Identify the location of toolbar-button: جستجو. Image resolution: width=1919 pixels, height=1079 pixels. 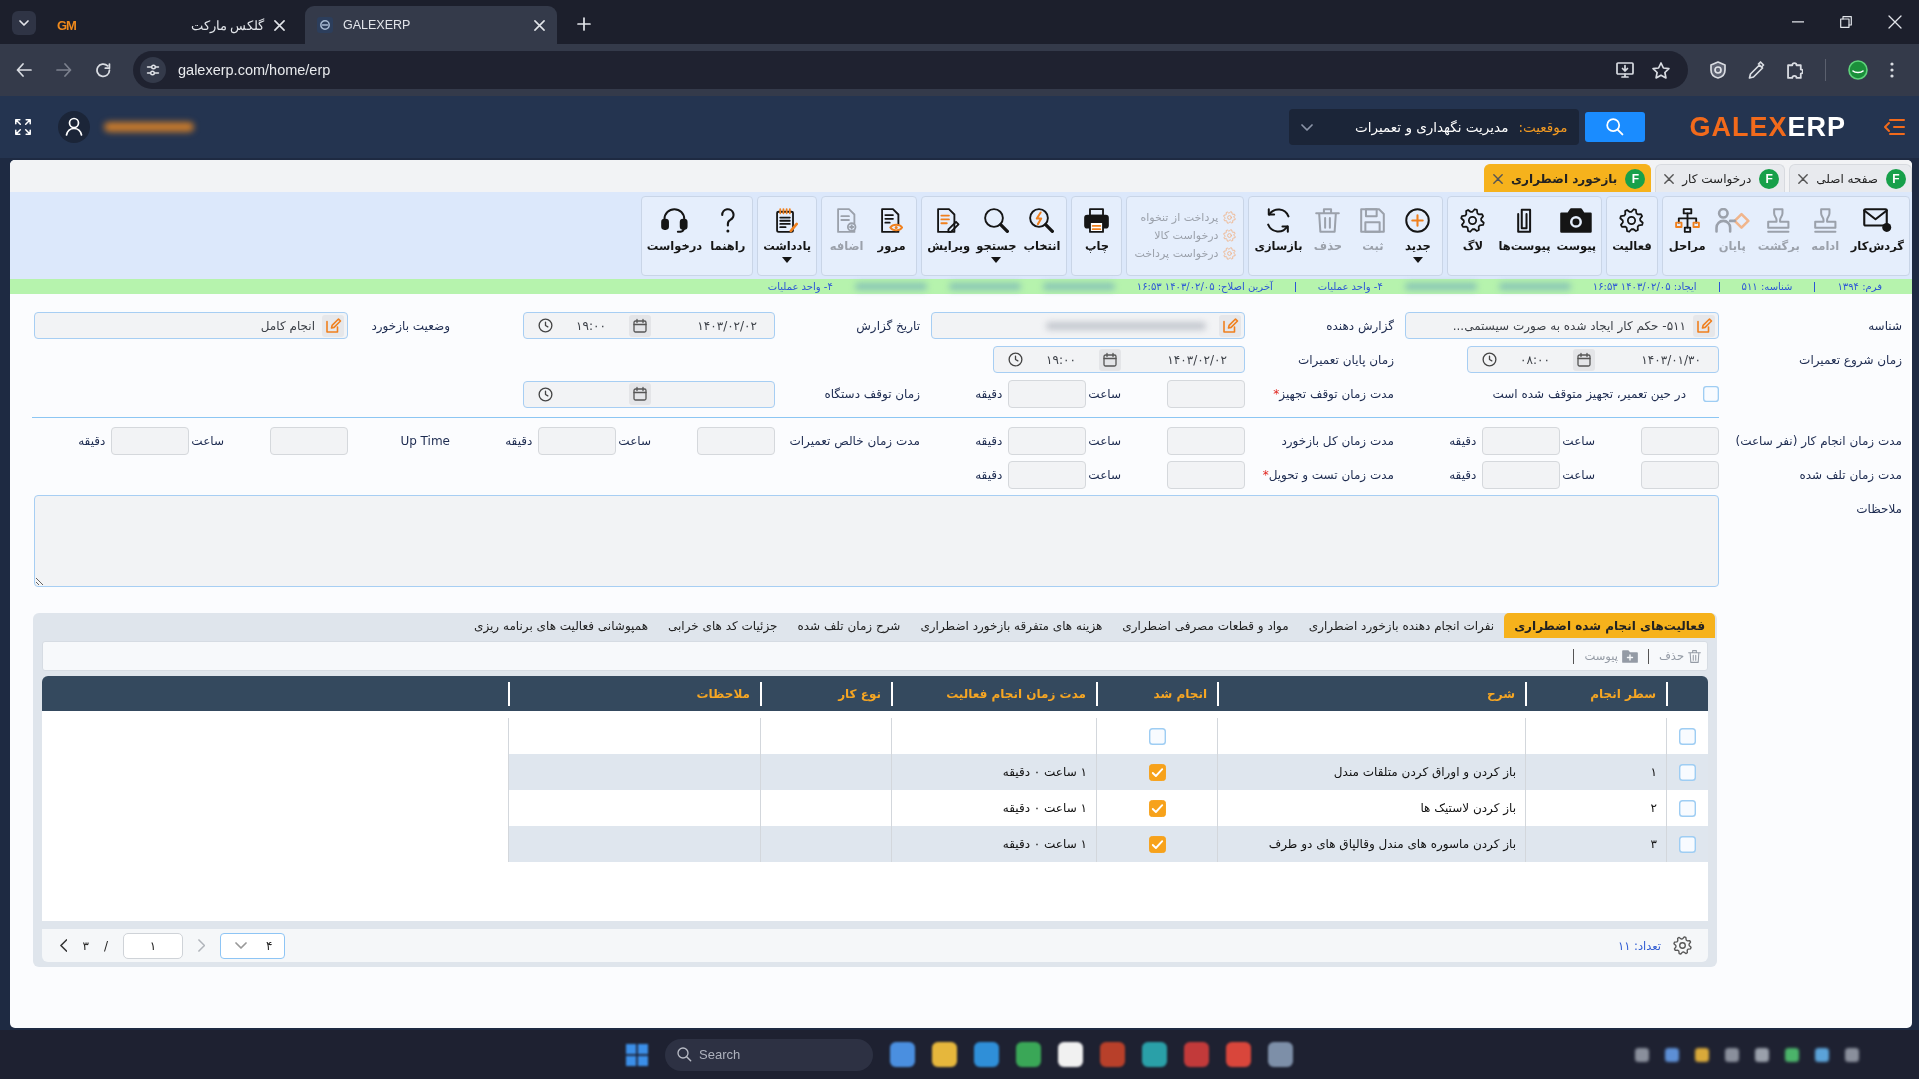
(996, 235).